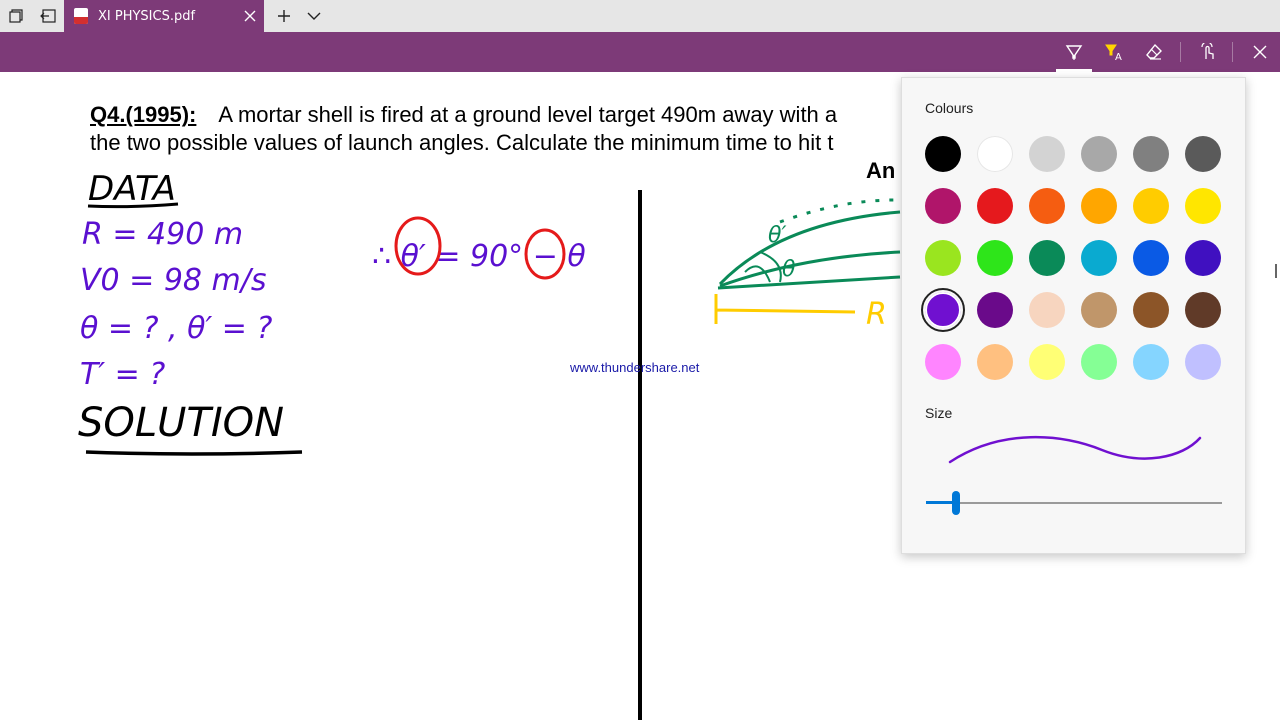  I want to click on ink-trajectory-high, so click(809, 248).